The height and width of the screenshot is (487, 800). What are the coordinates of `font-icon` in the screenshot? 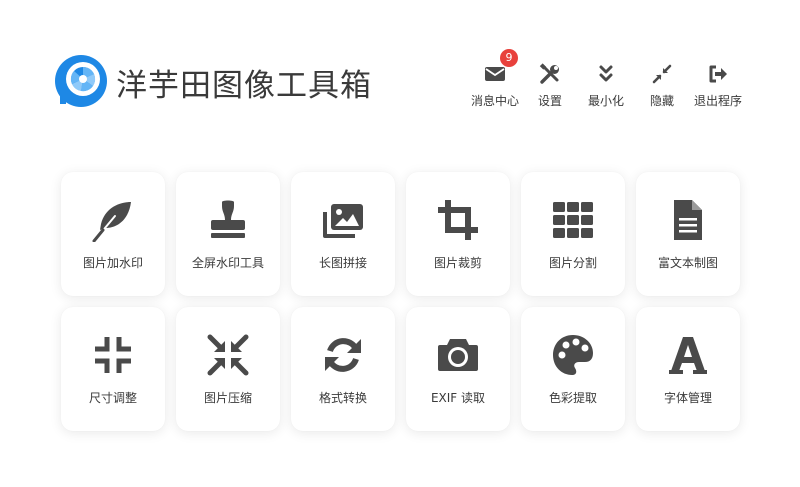 It's located at (688, 355).